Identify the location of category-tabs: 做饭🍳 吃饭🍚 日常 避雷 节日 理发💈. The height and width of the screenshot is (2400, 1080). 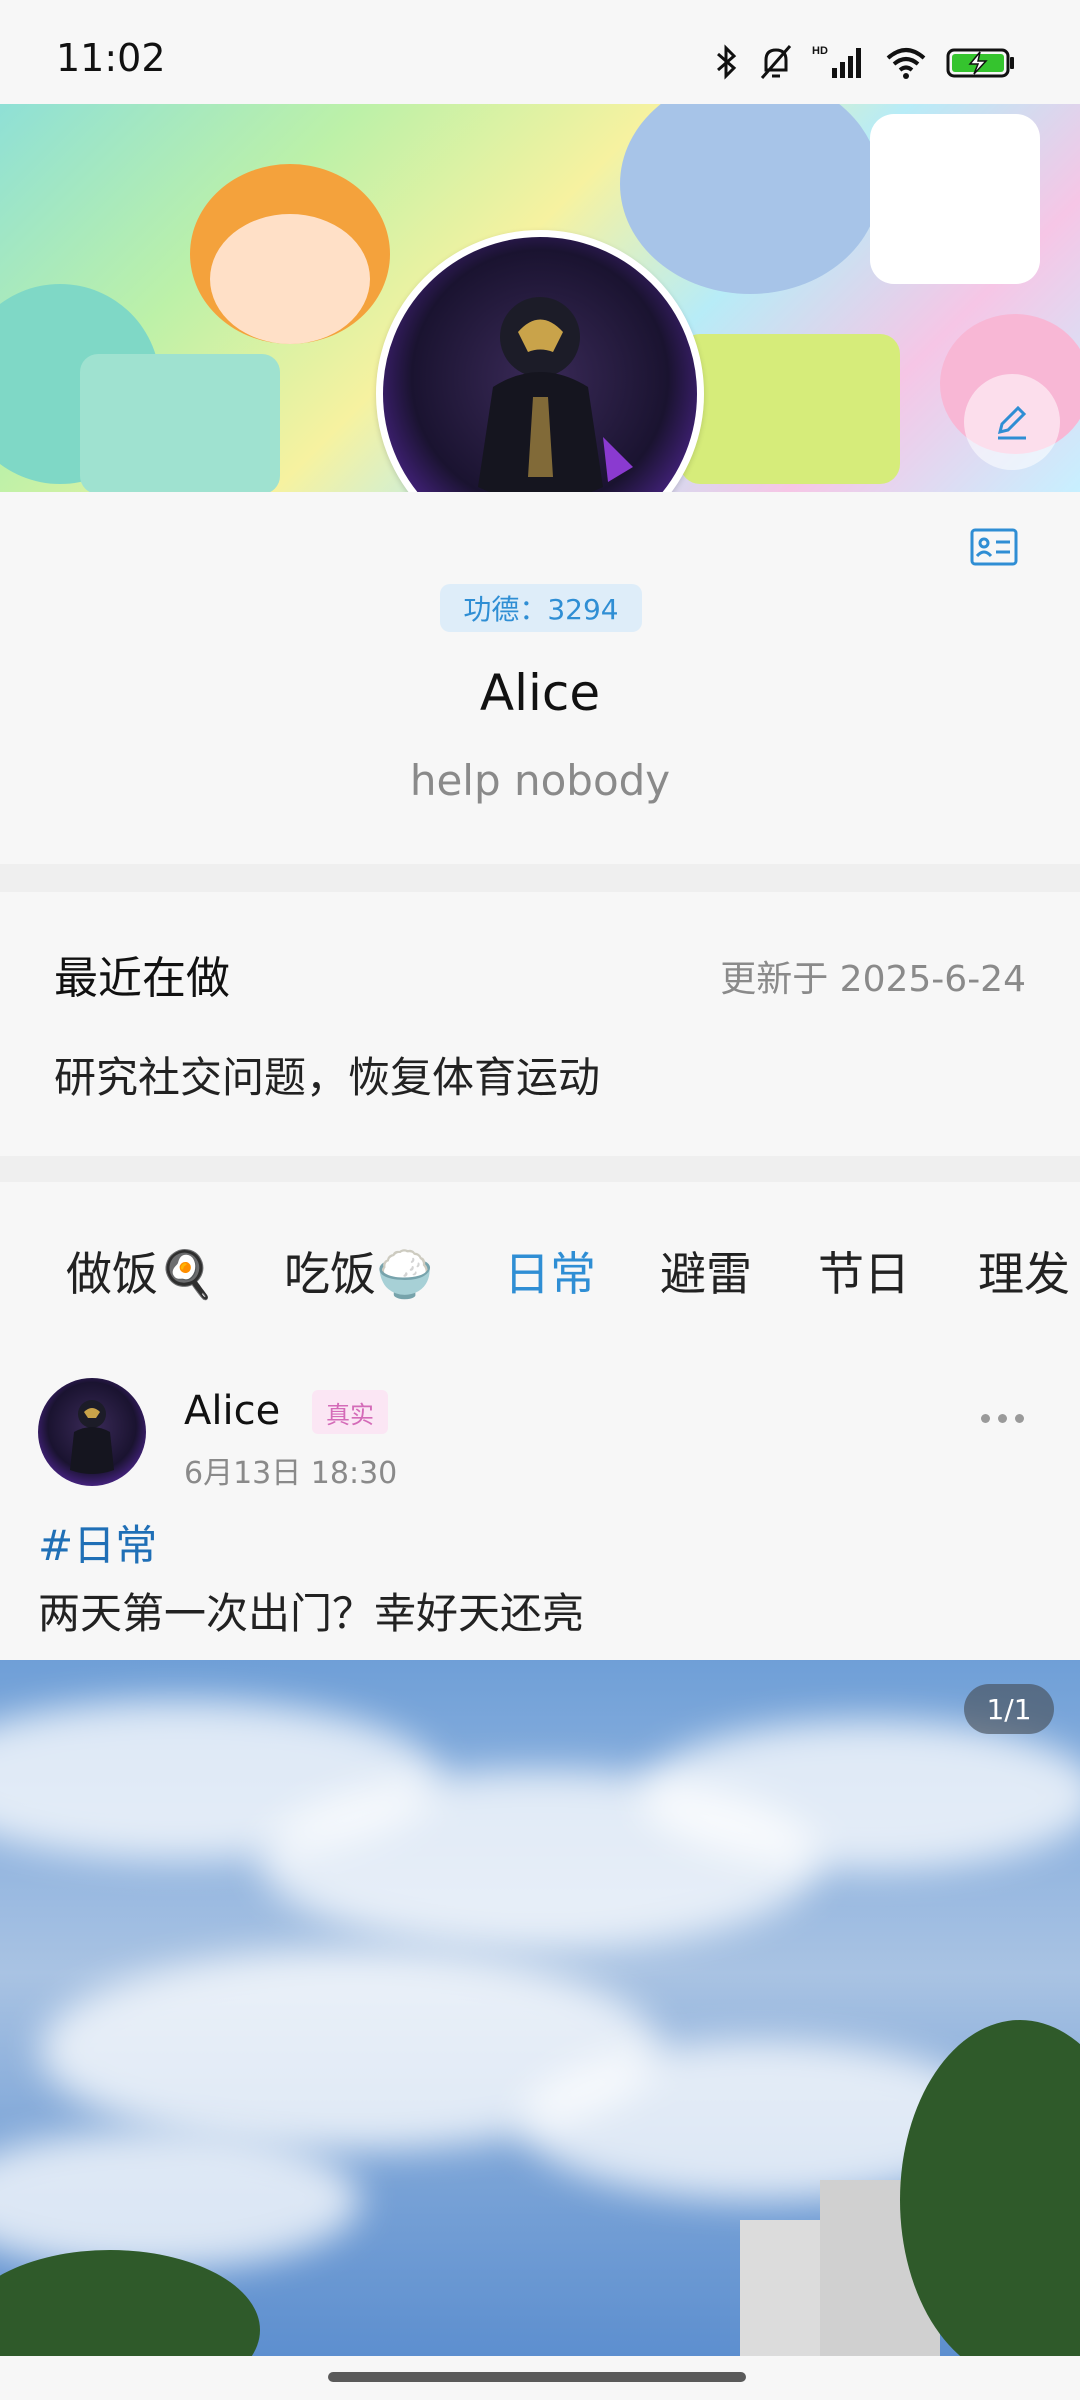
(540, 1275).